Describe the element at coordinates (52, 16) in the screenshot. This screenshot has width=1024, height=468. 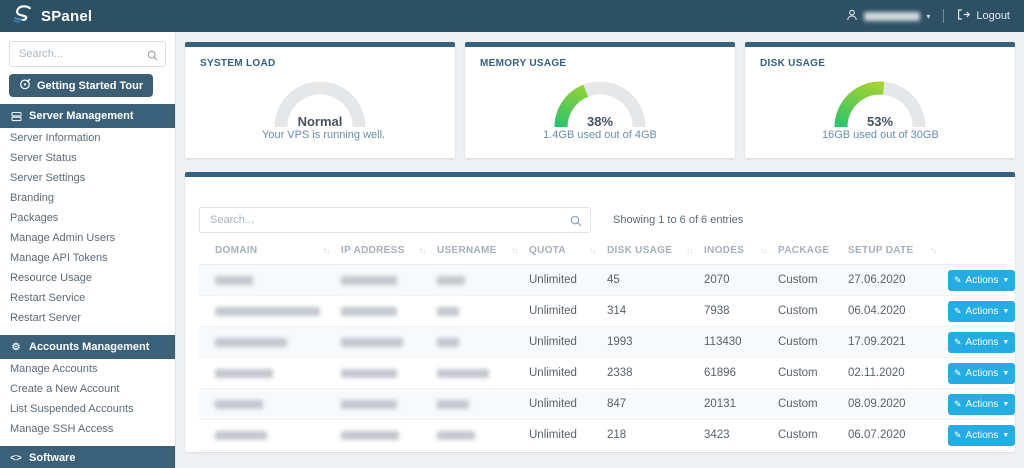
I see `brand: SPanel` at that location.